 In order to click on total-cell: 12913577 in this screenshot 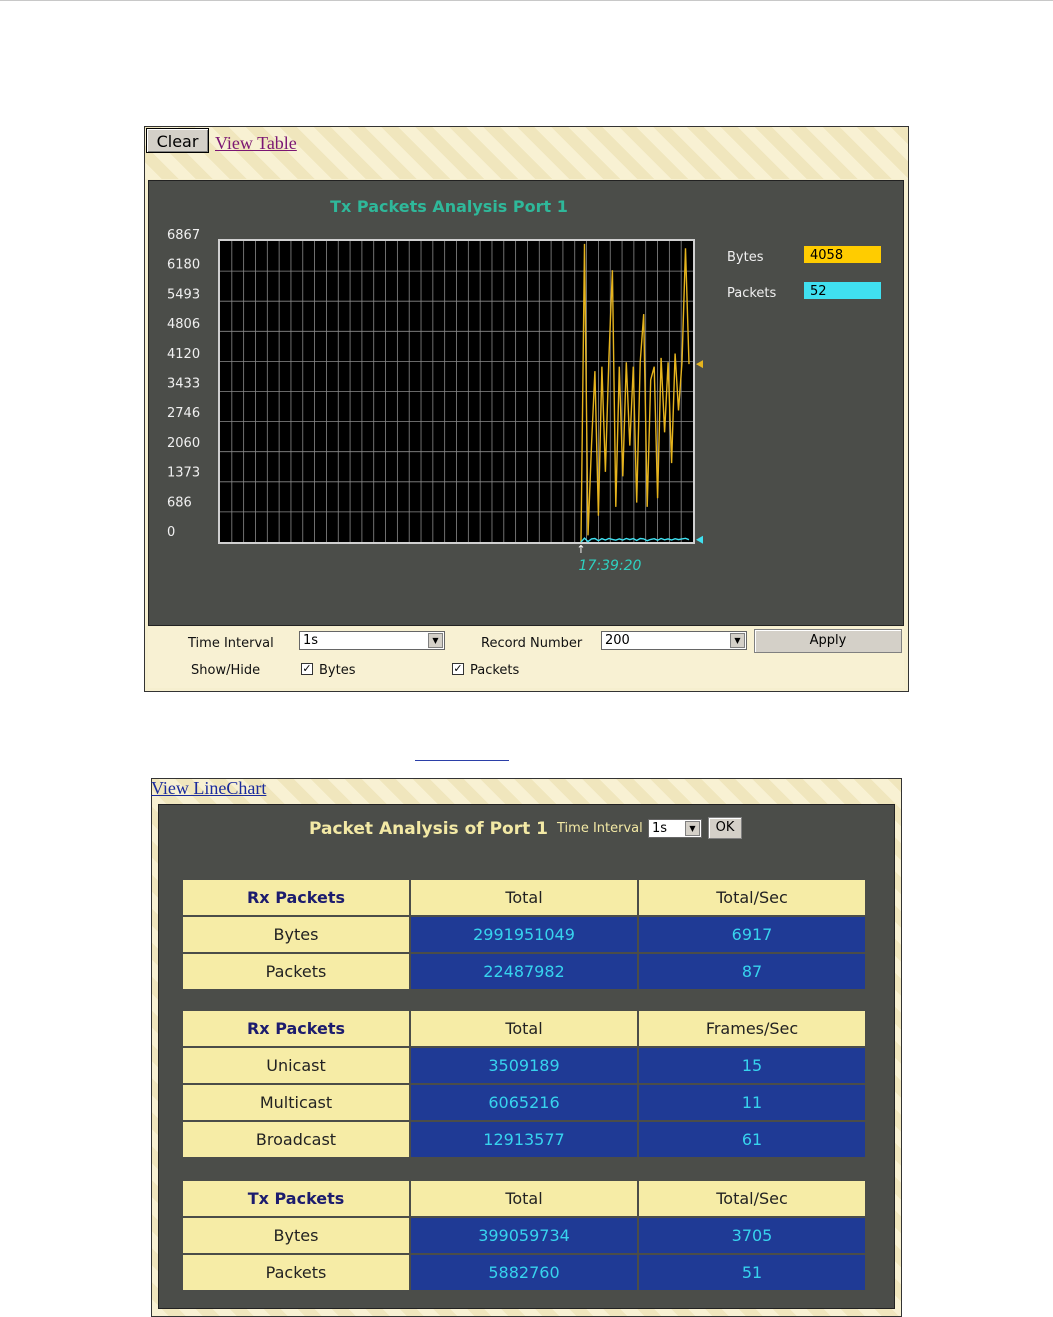, I will do `click(524, 1139)`.